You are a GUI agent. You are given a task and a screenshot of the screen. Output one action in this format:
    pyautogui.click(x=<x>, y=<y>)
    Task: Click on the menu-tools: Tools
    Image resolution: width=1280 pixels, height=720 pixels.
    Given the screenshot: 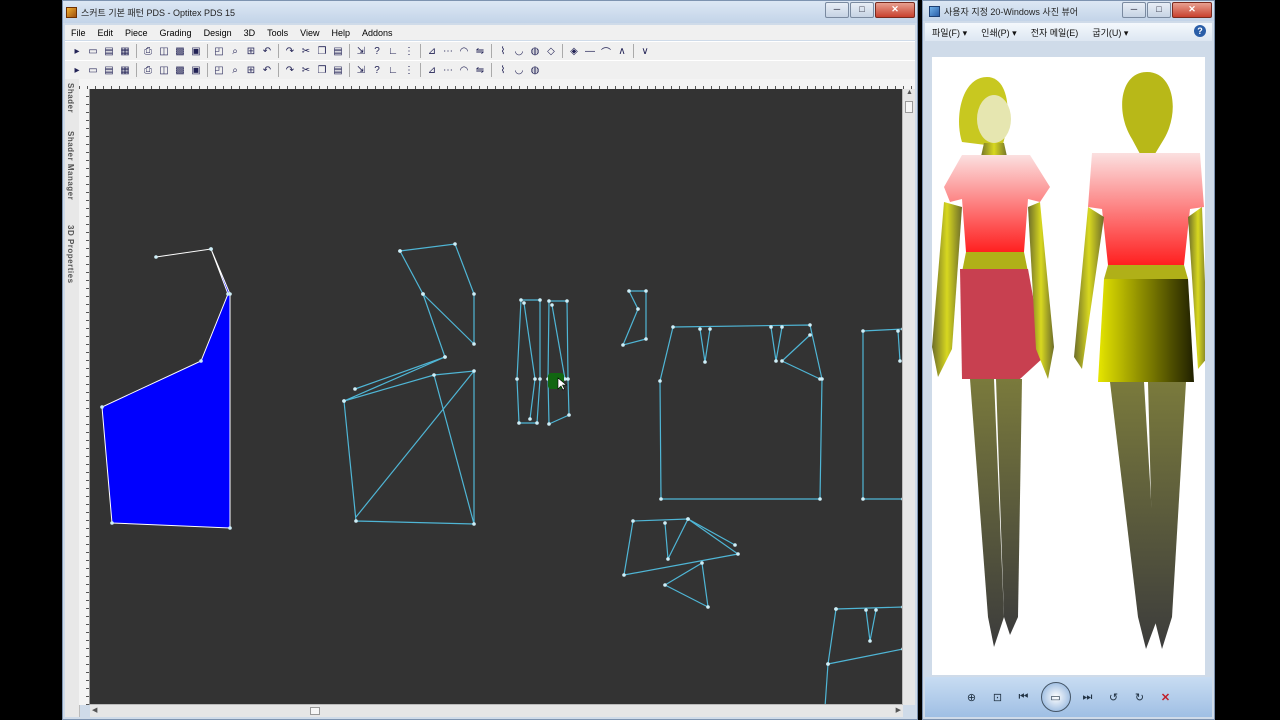 What is the action you would take?
    pyautogui.click(x=277, y=33)
    